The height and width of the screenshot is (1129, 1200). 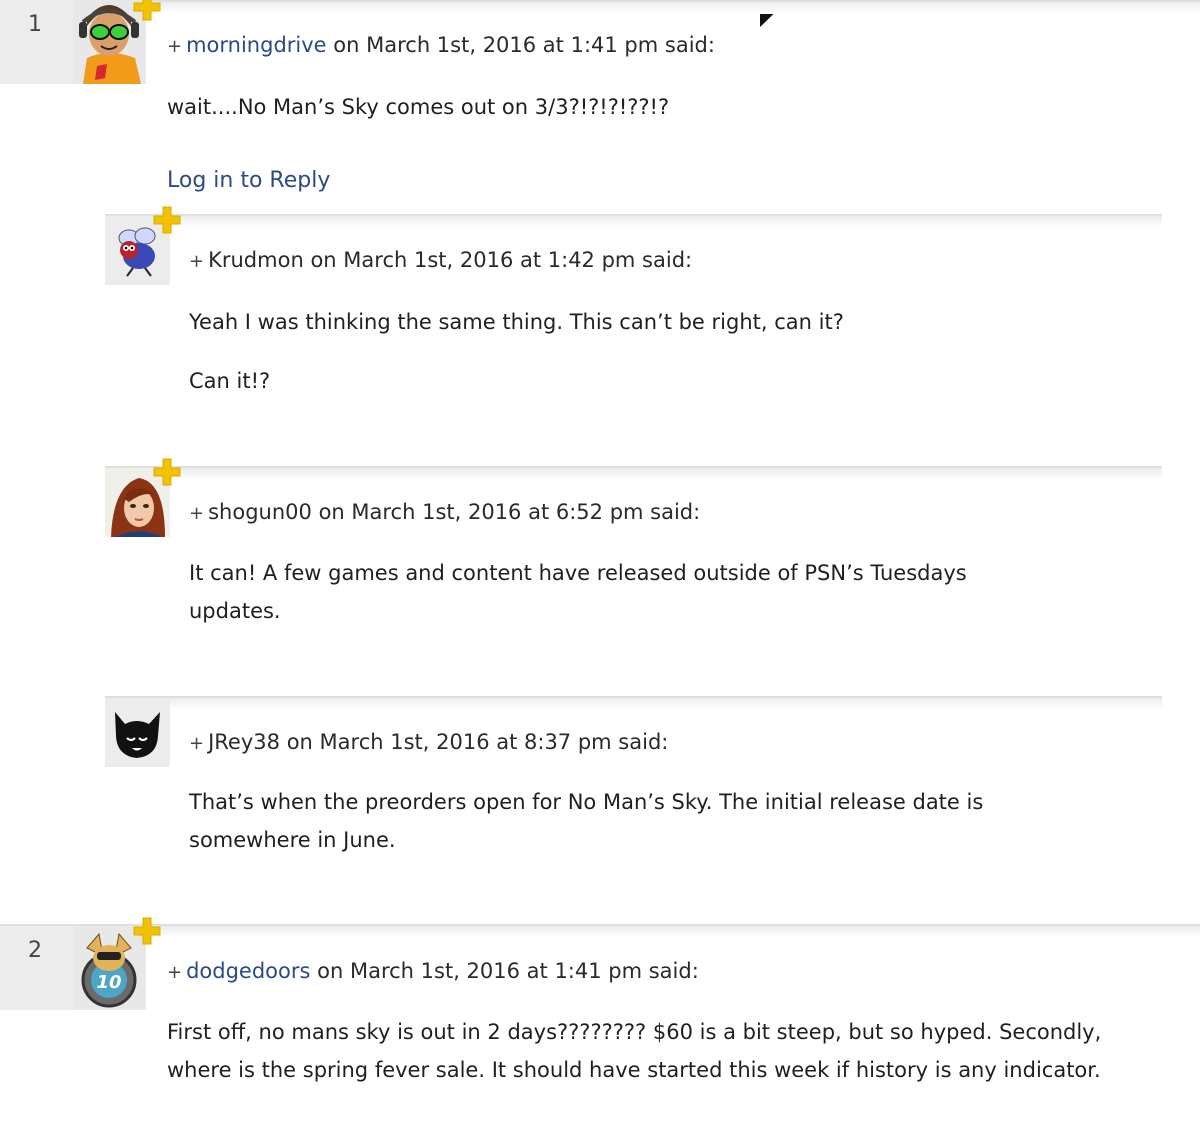 I want to click on reply-author: JRey38, so click(x=244, y=742).